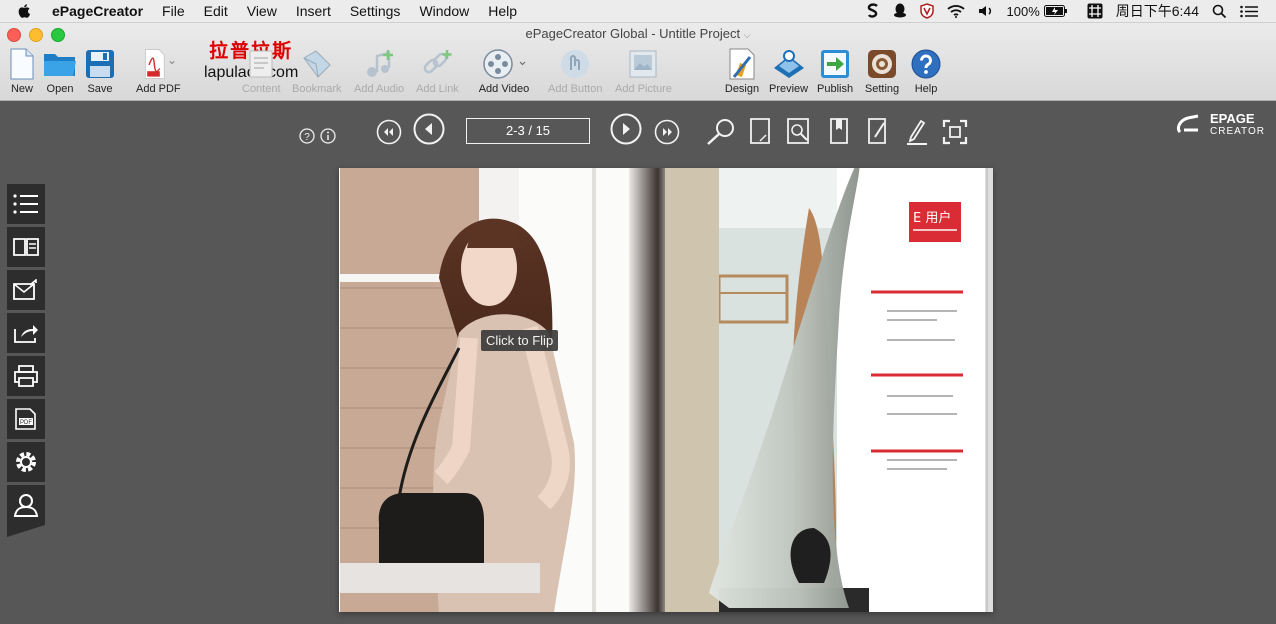  I want to click on sidebar-tail, so click(26, 531).